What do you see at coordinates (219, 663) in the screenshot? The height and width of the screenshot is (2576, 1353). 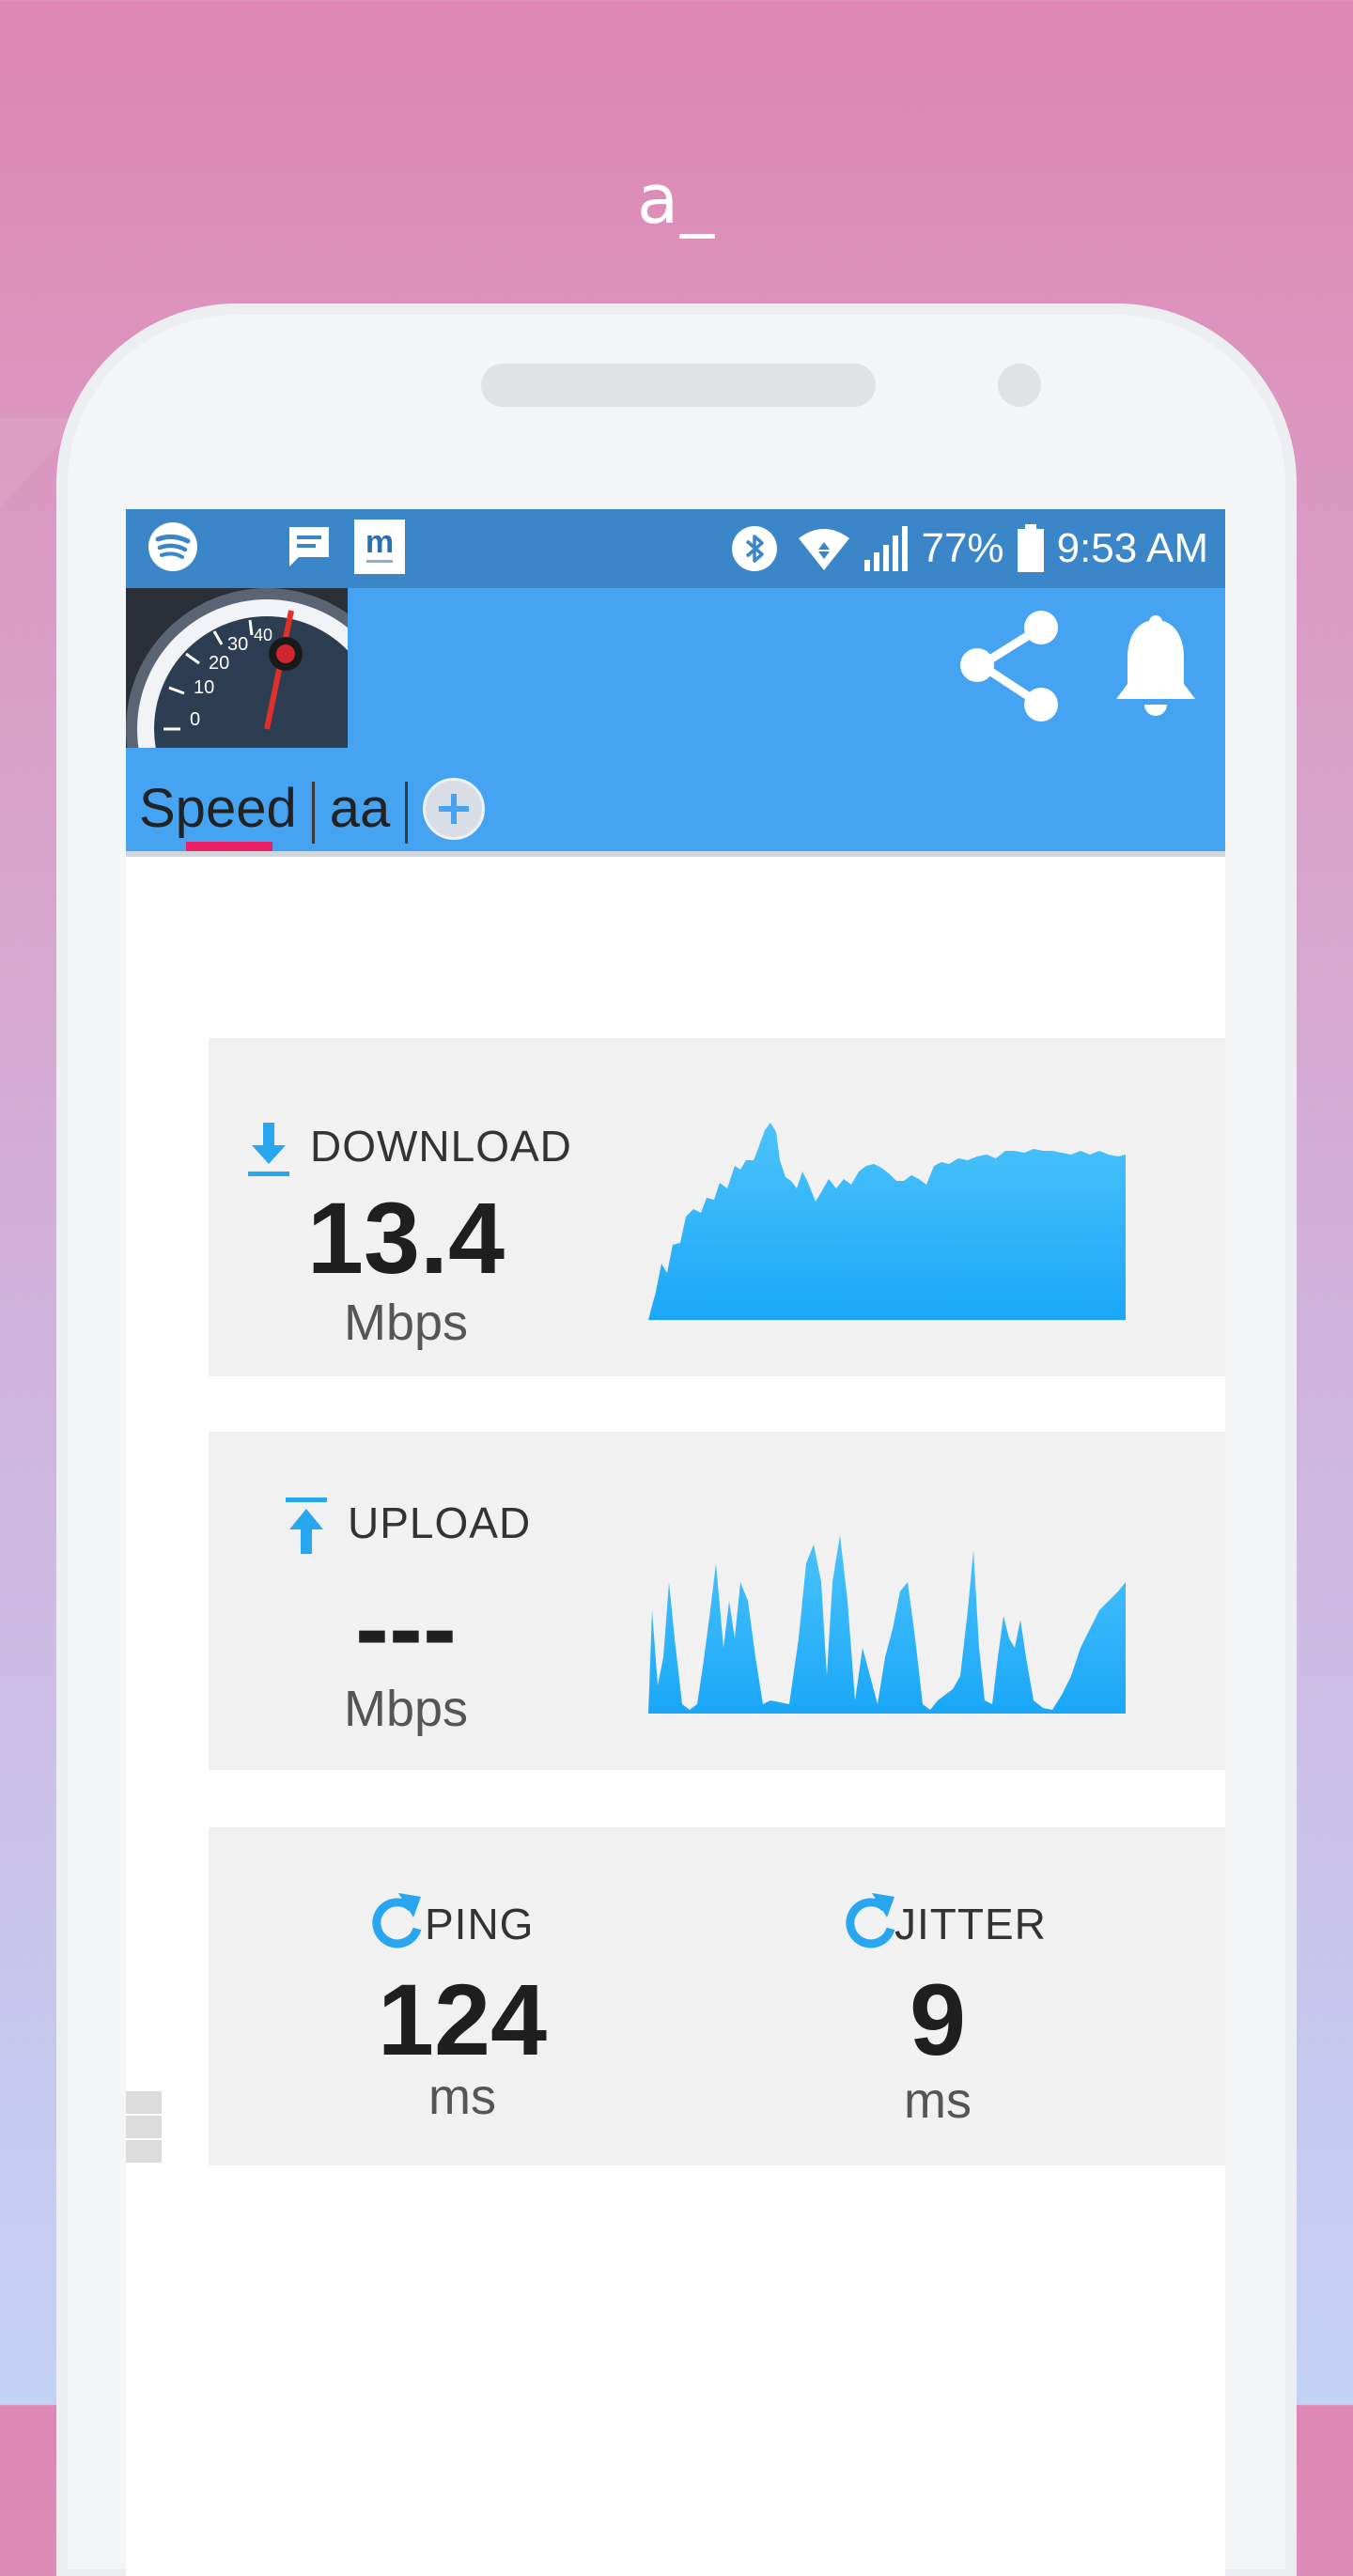 I see `svg-text: 20` at bounding box center [219, 663].